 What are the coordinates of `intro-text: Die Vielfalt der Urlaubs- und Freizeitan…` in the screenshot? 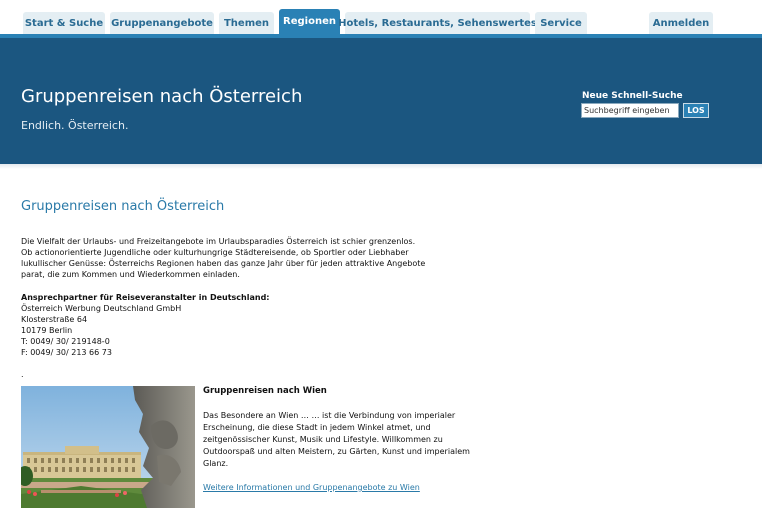 It's located at (241, 258).